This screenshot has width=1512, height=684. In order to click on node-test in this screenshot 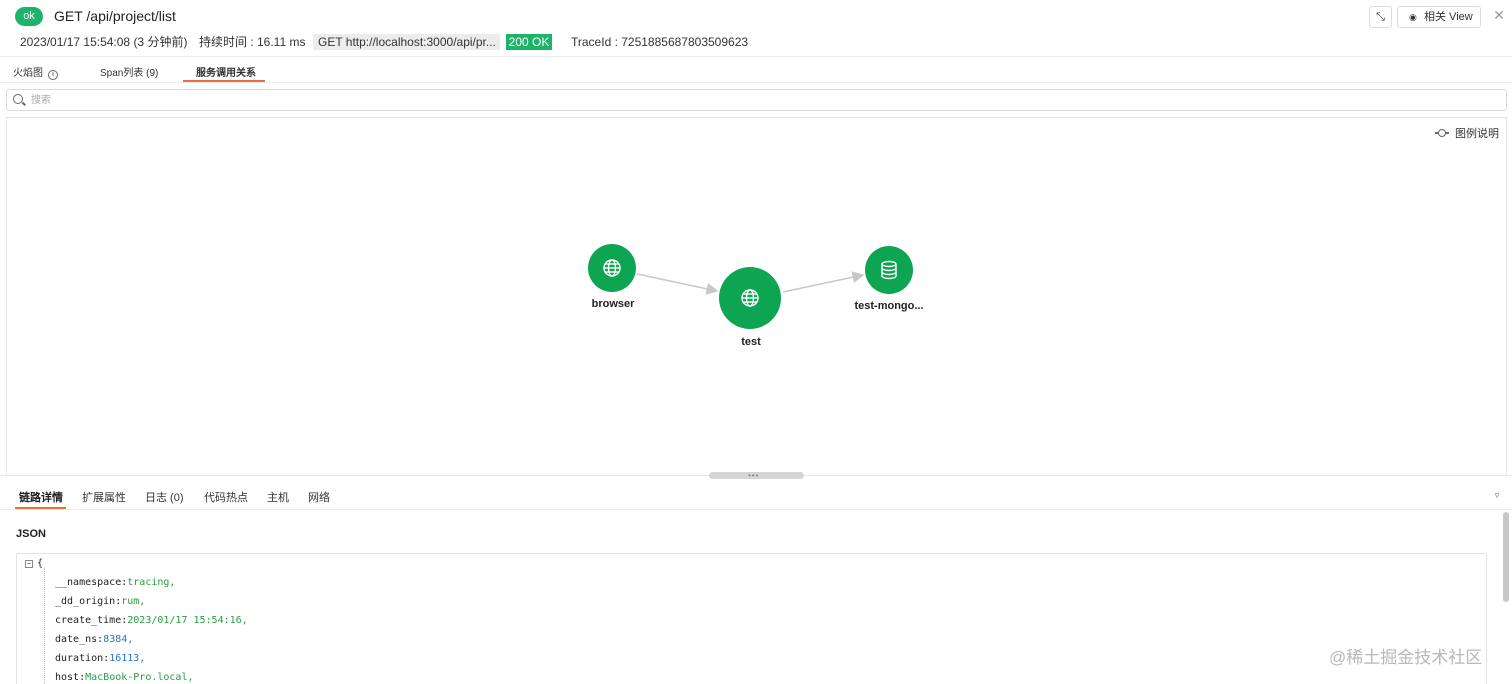, I will do `click(750, 298)`.